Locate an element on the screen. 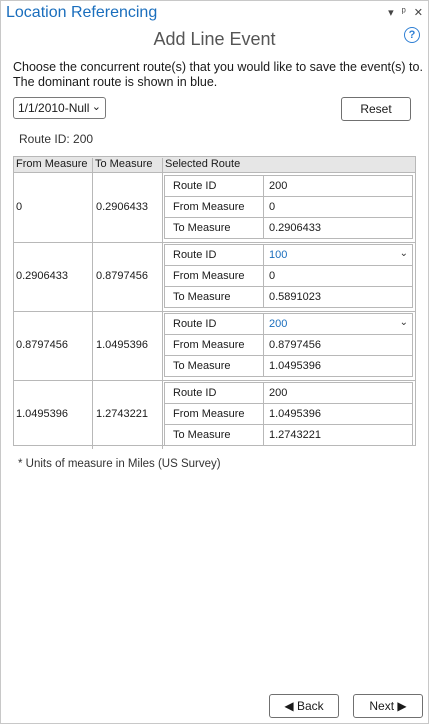 The image size is (429, 724). triangle-right-icon: ▶ is located at coordinates (402, 706).